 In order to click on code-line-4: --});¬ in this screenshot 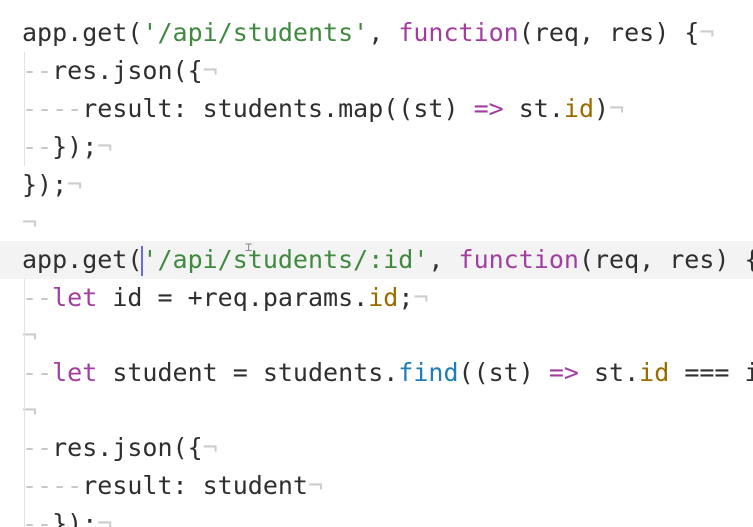, I will do `click(376, 147)`.